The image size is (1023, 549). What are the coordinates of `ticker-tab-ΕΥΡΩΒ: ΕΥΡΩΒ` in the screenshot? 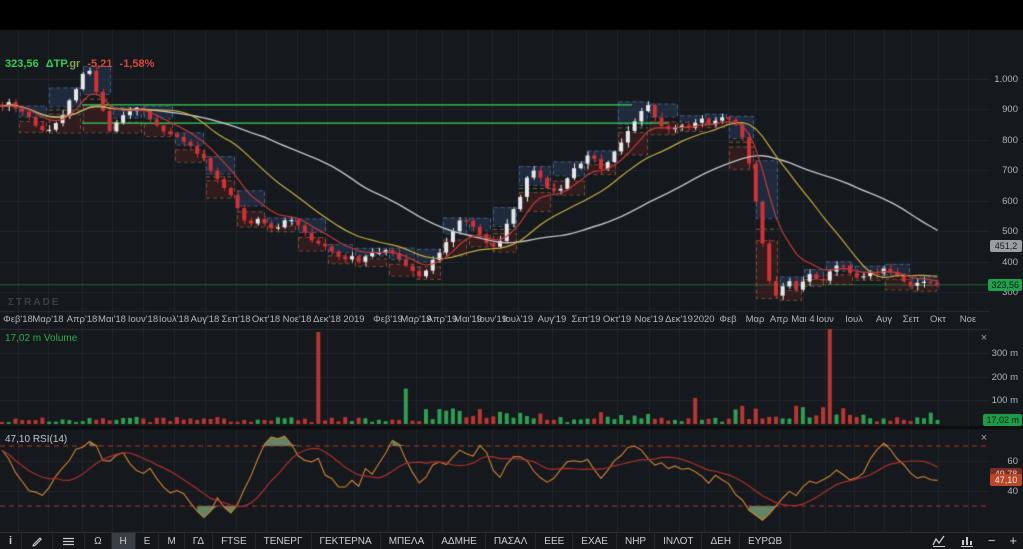 It's located at (766, 541).